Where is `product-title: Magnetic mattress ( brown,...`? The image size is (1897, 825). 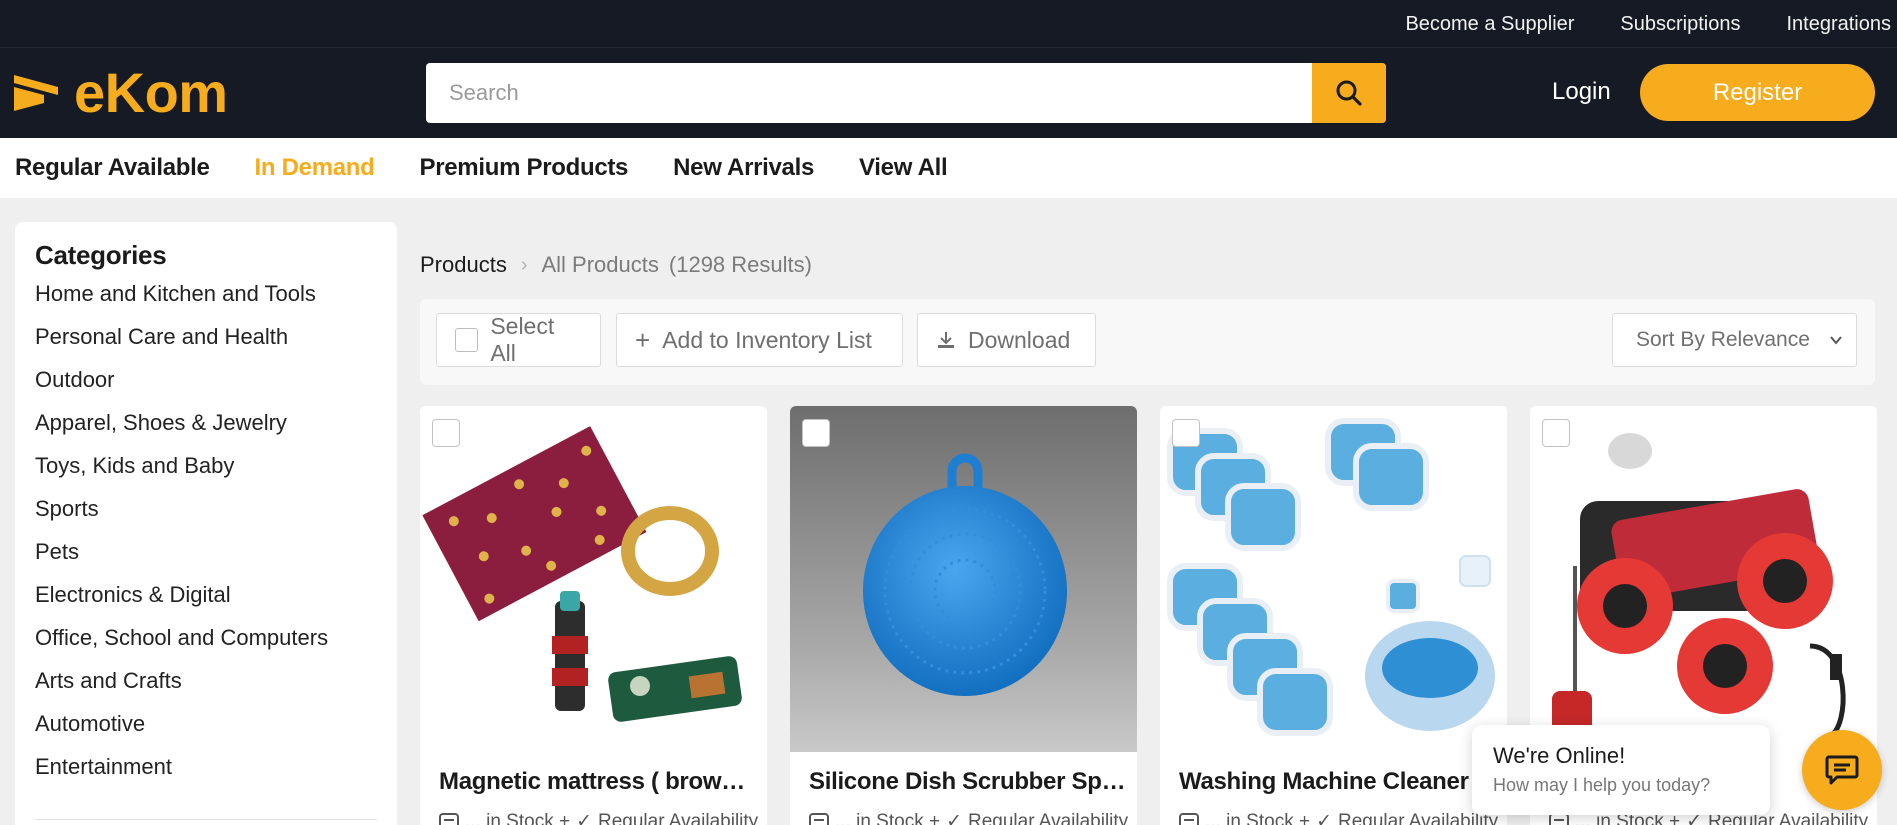
product-title: Magnetic mattress ( brown,... is located at coordinates (599, 782).